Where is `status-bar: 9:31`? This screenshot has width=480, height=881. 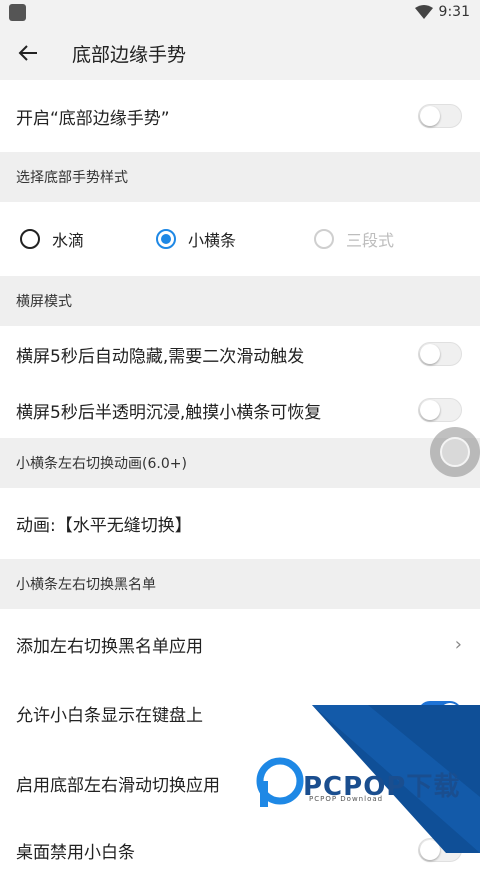
status-bar: 9:31 is located at coordinates (240, 13).